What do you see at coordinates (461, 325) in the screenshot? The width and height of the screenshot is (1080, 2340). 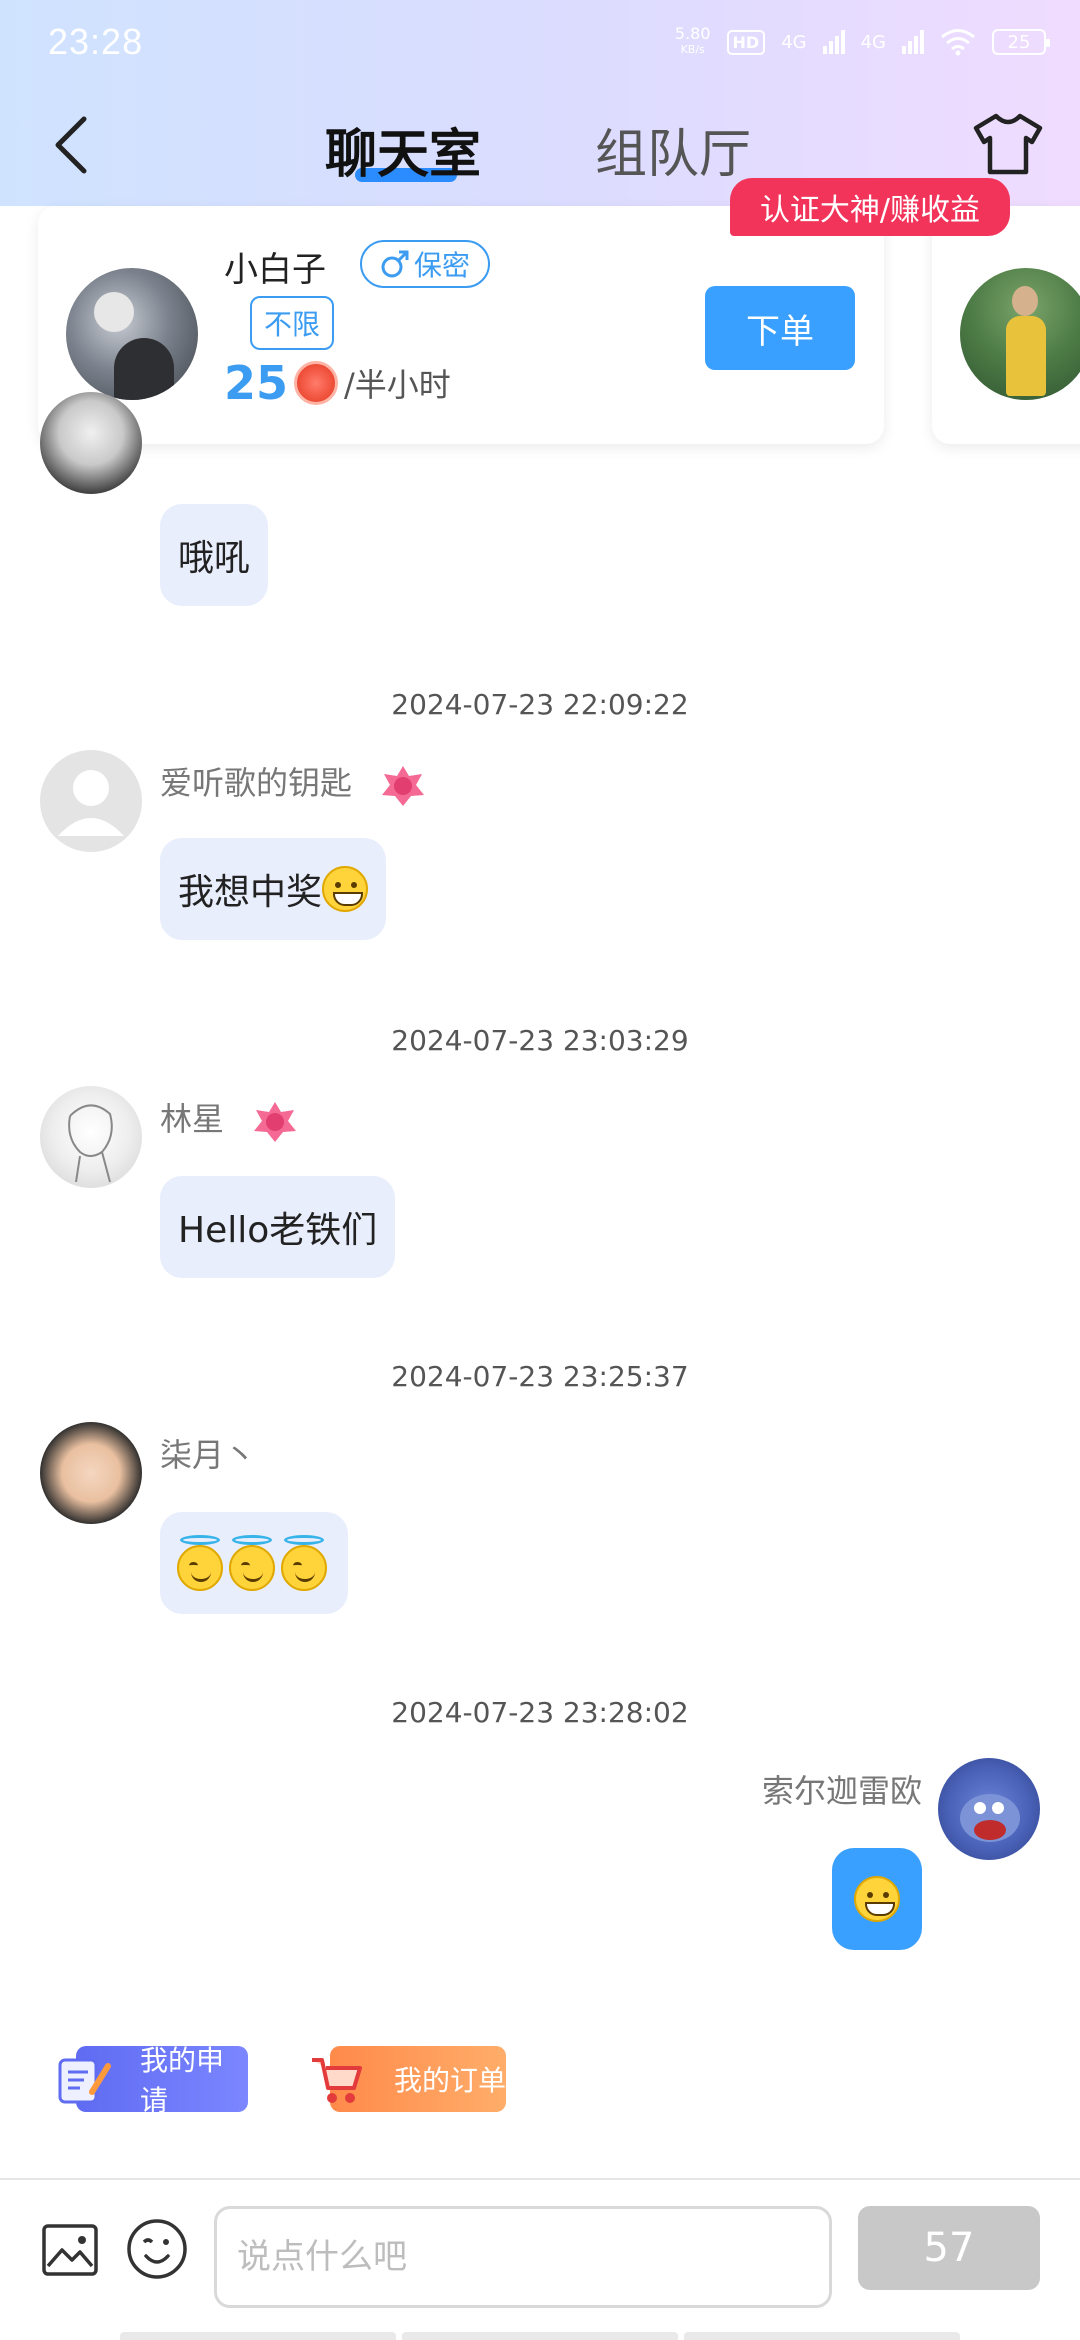 I see `host-card: 小白子 保密 不限 25 /半小时 下单` at bounding box center [461, 325].